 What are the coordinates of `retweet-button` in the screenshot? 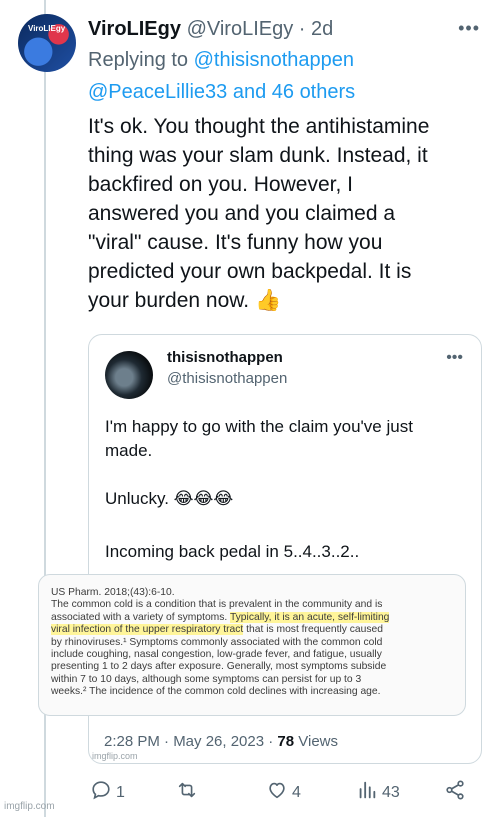 It's located at (189, 792).